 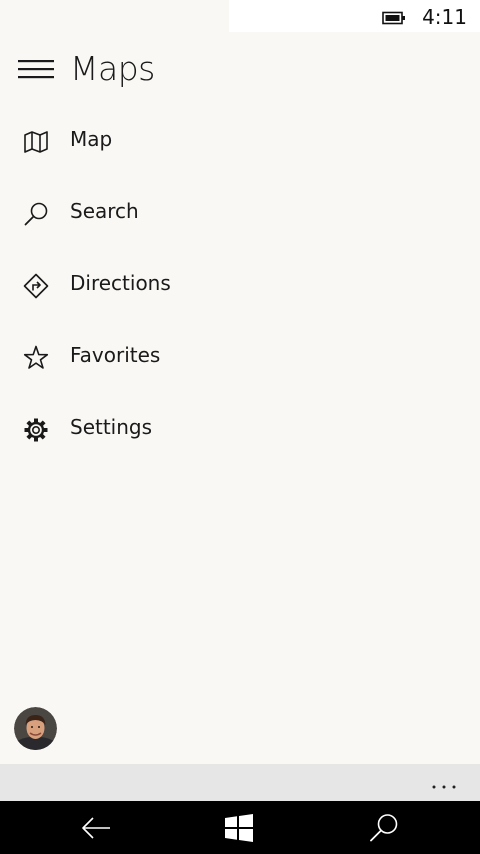 I want to click on nav-item-settings: Settings, so click(x=240, y=429).